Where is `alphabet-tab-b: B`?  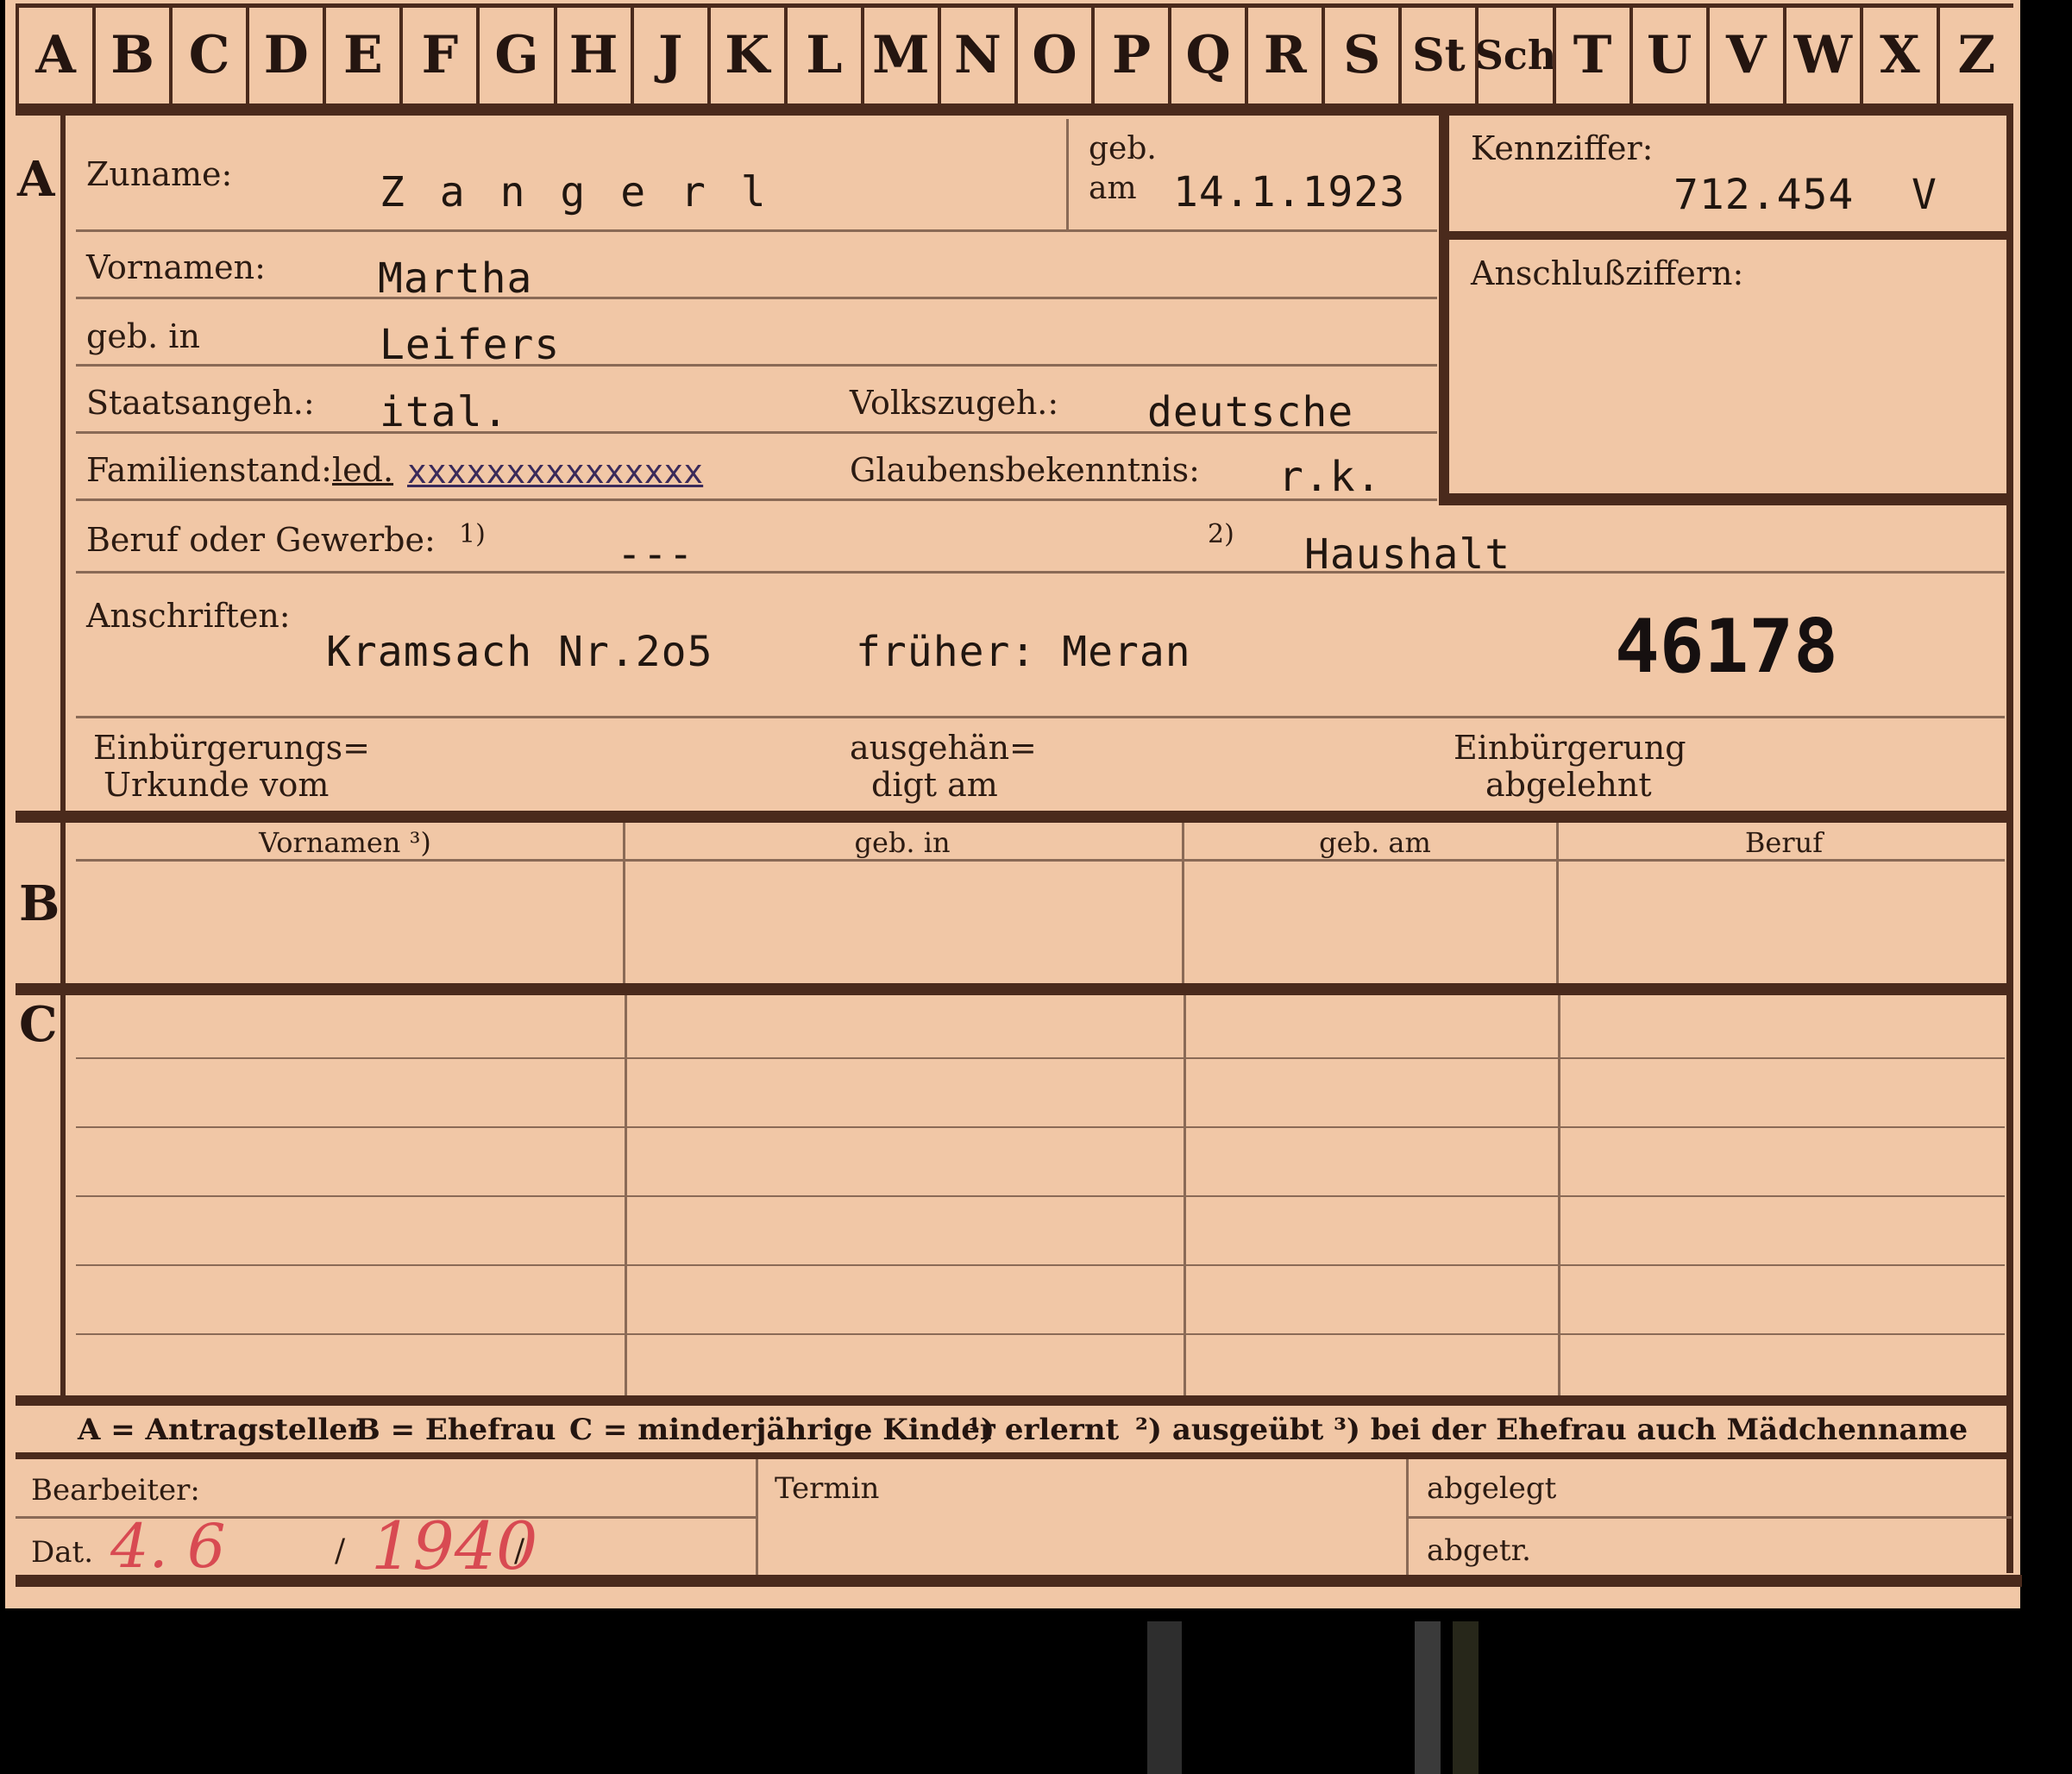 alphabet-tab-b: B is located at coordinates (130, 55).